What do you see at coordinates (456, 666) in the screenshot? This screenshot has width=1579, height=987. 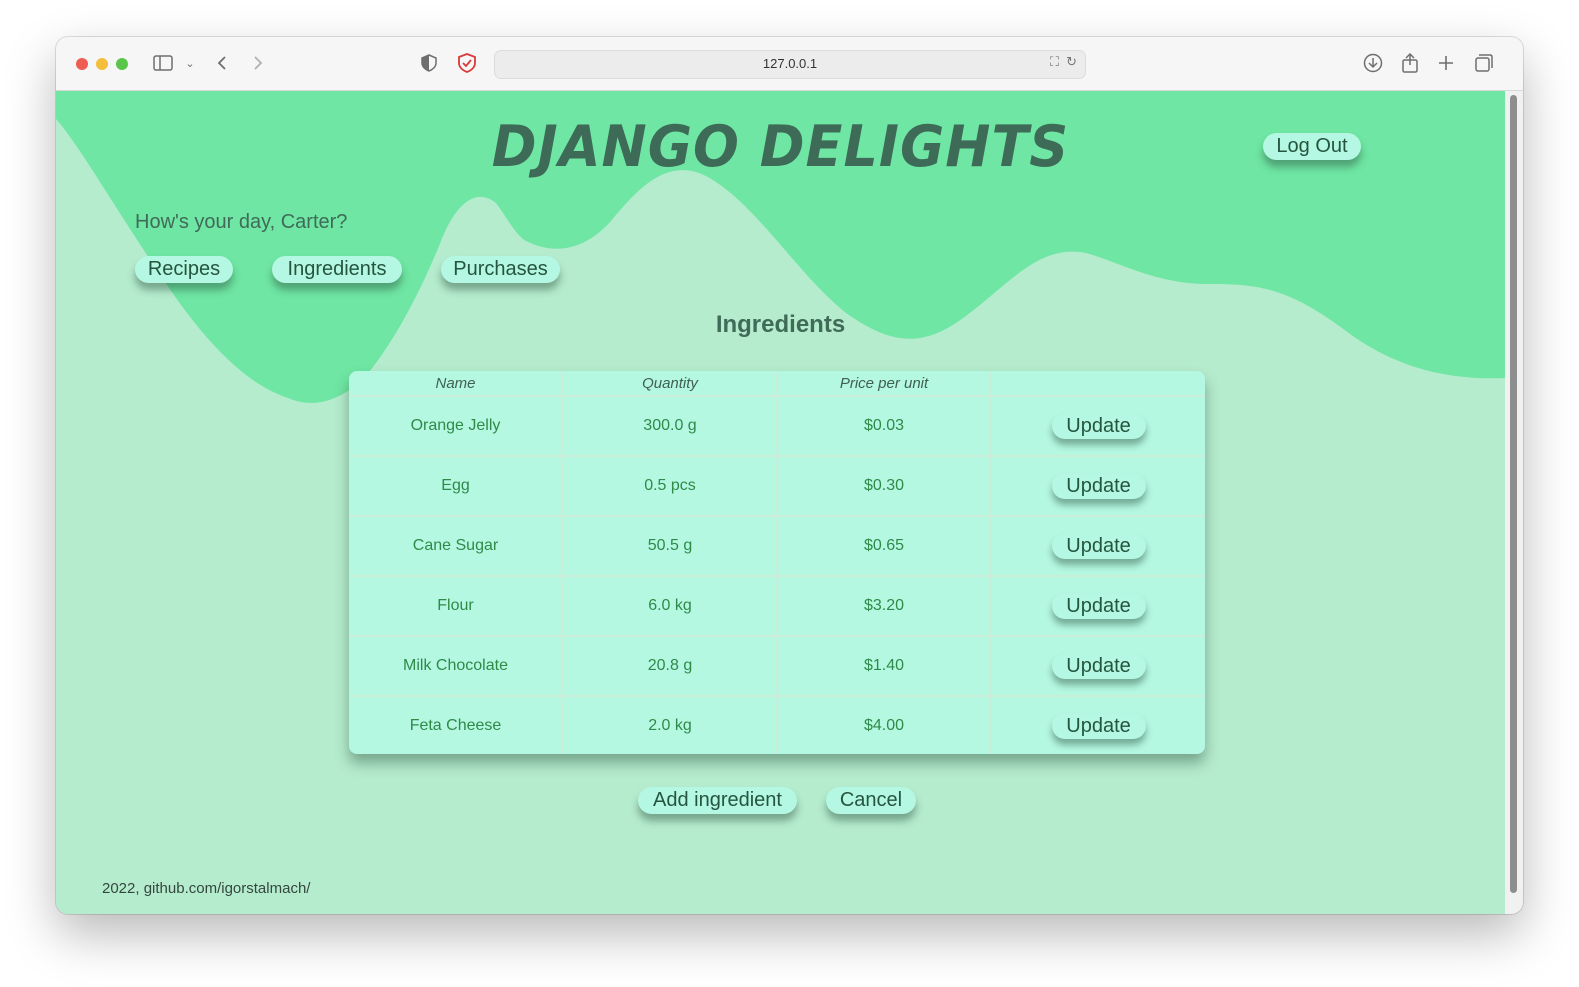 I see `ingredient-name: Milk Chocolate` at bounding box center [456, 666].